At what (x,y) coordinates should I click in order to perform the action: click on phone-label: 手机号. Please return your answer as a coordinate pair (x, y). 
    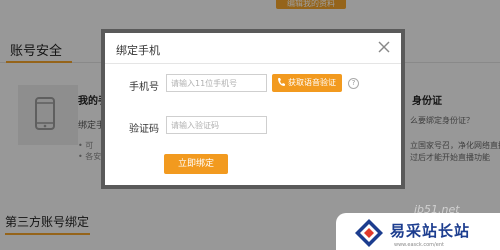
    Looking at the image, I should click on (144, 87).